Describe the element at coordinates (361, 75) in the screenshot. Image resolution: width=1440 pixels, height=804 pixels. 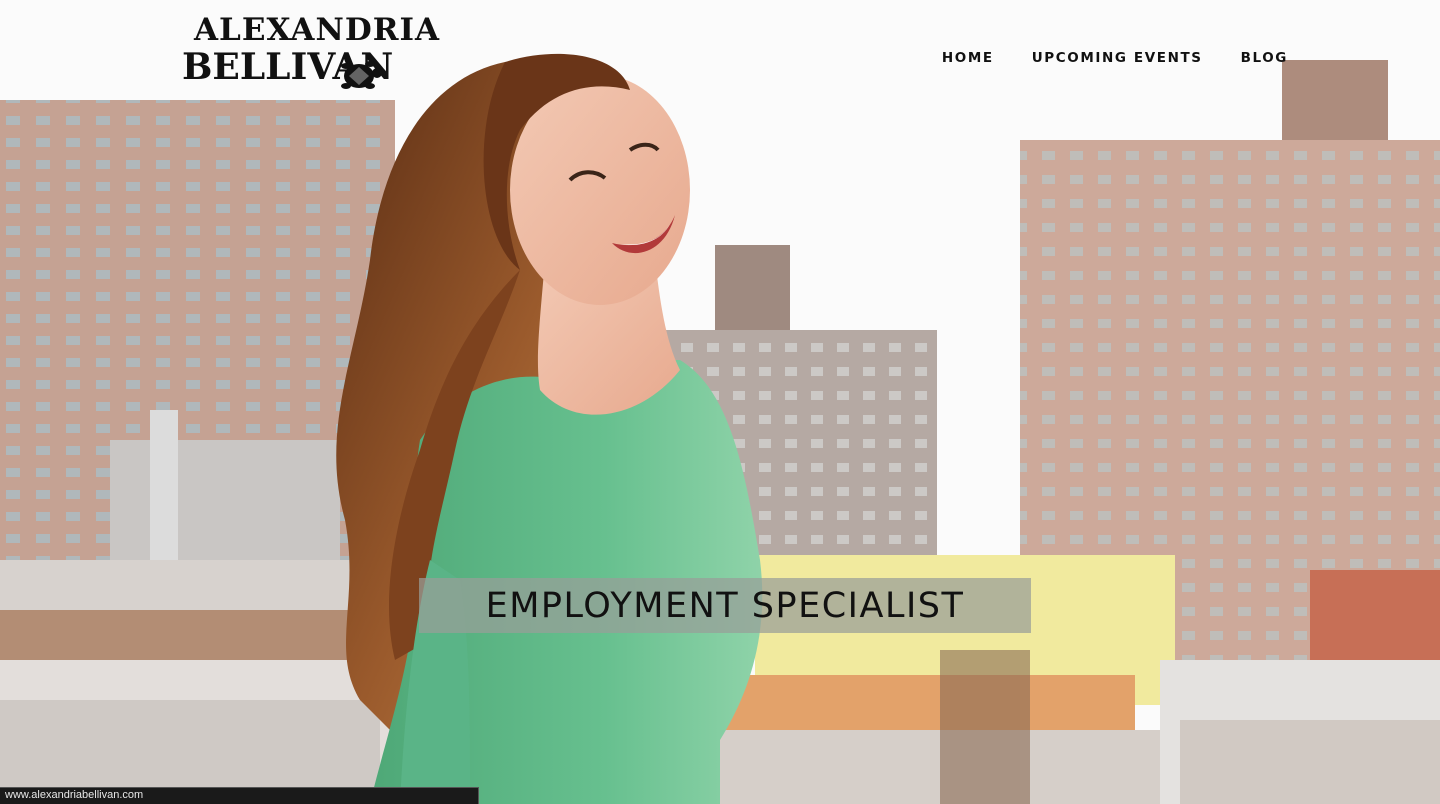
I see `turtle-icon` at that location.